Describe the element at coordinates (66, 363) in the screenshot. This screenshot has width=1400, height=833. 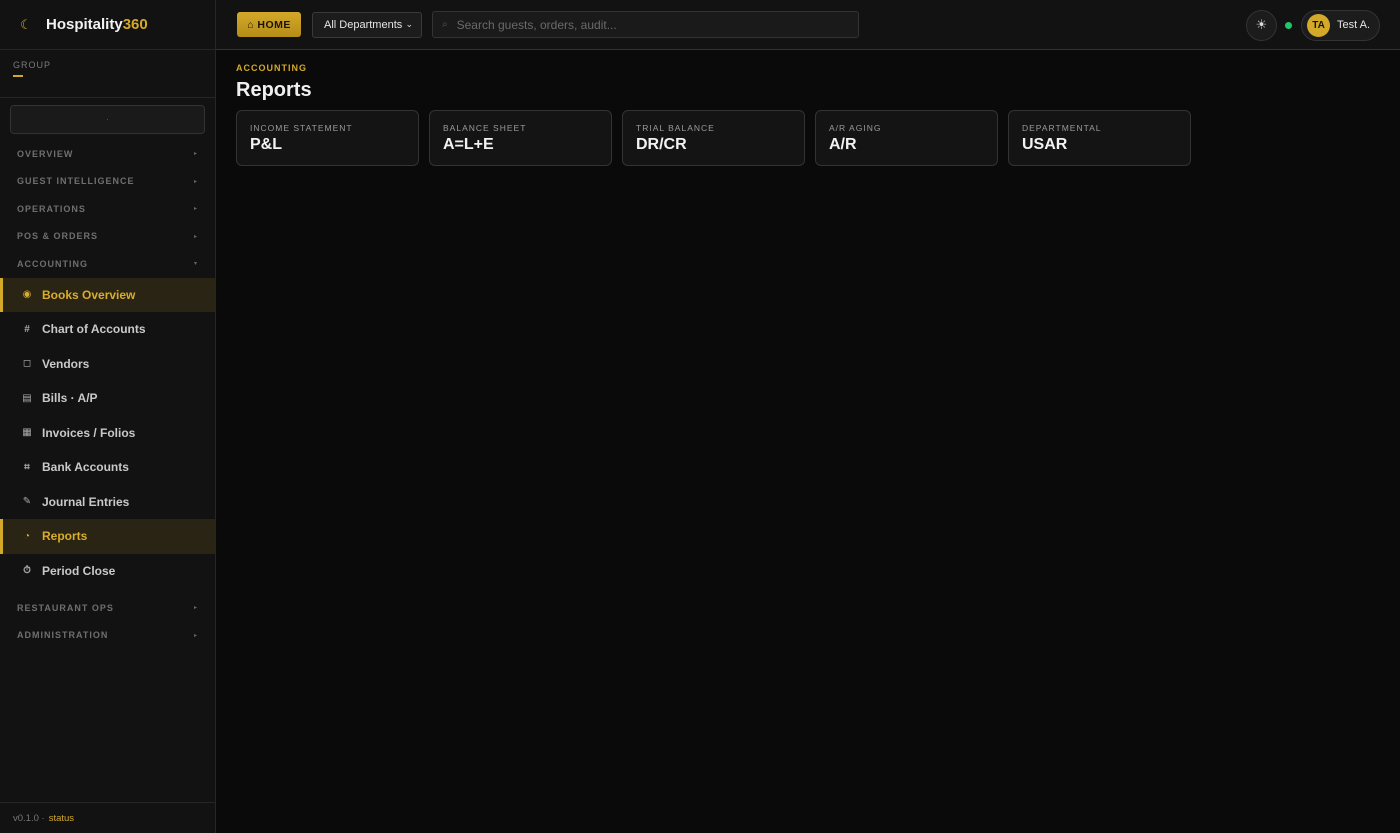
I see `sidebar-item-label: Vendors` at that location.